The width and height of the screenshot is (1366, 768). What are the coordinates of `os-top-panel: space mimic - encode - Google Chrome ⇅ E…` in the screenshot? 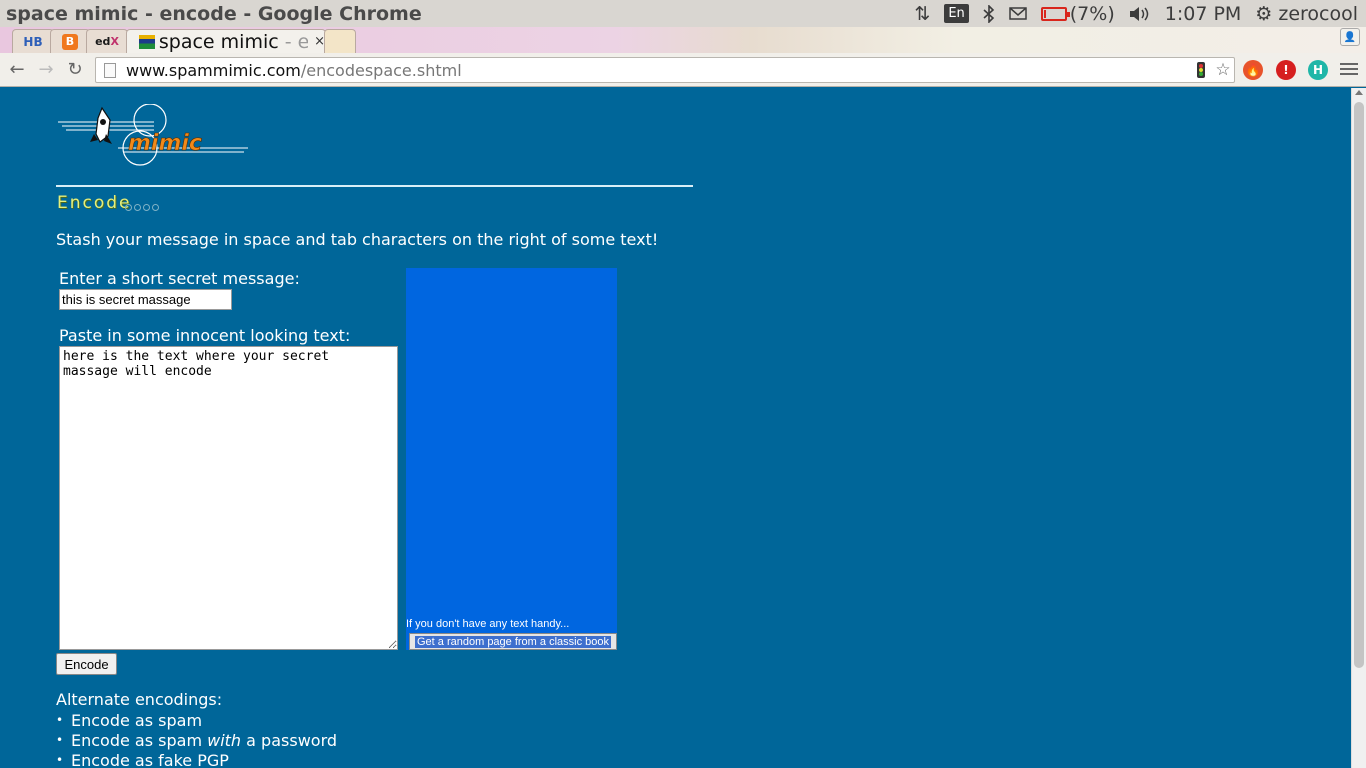 It's located at (683, 13).